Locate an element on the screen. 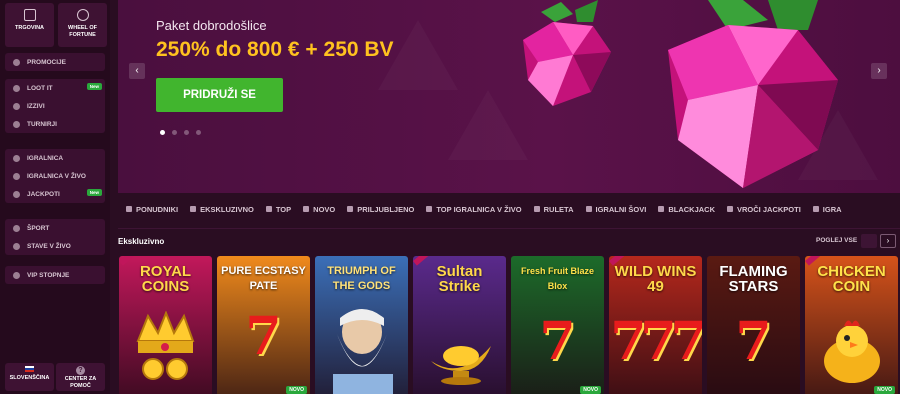  game-card: ROYAL COINS is located at coordinates (165, 325).